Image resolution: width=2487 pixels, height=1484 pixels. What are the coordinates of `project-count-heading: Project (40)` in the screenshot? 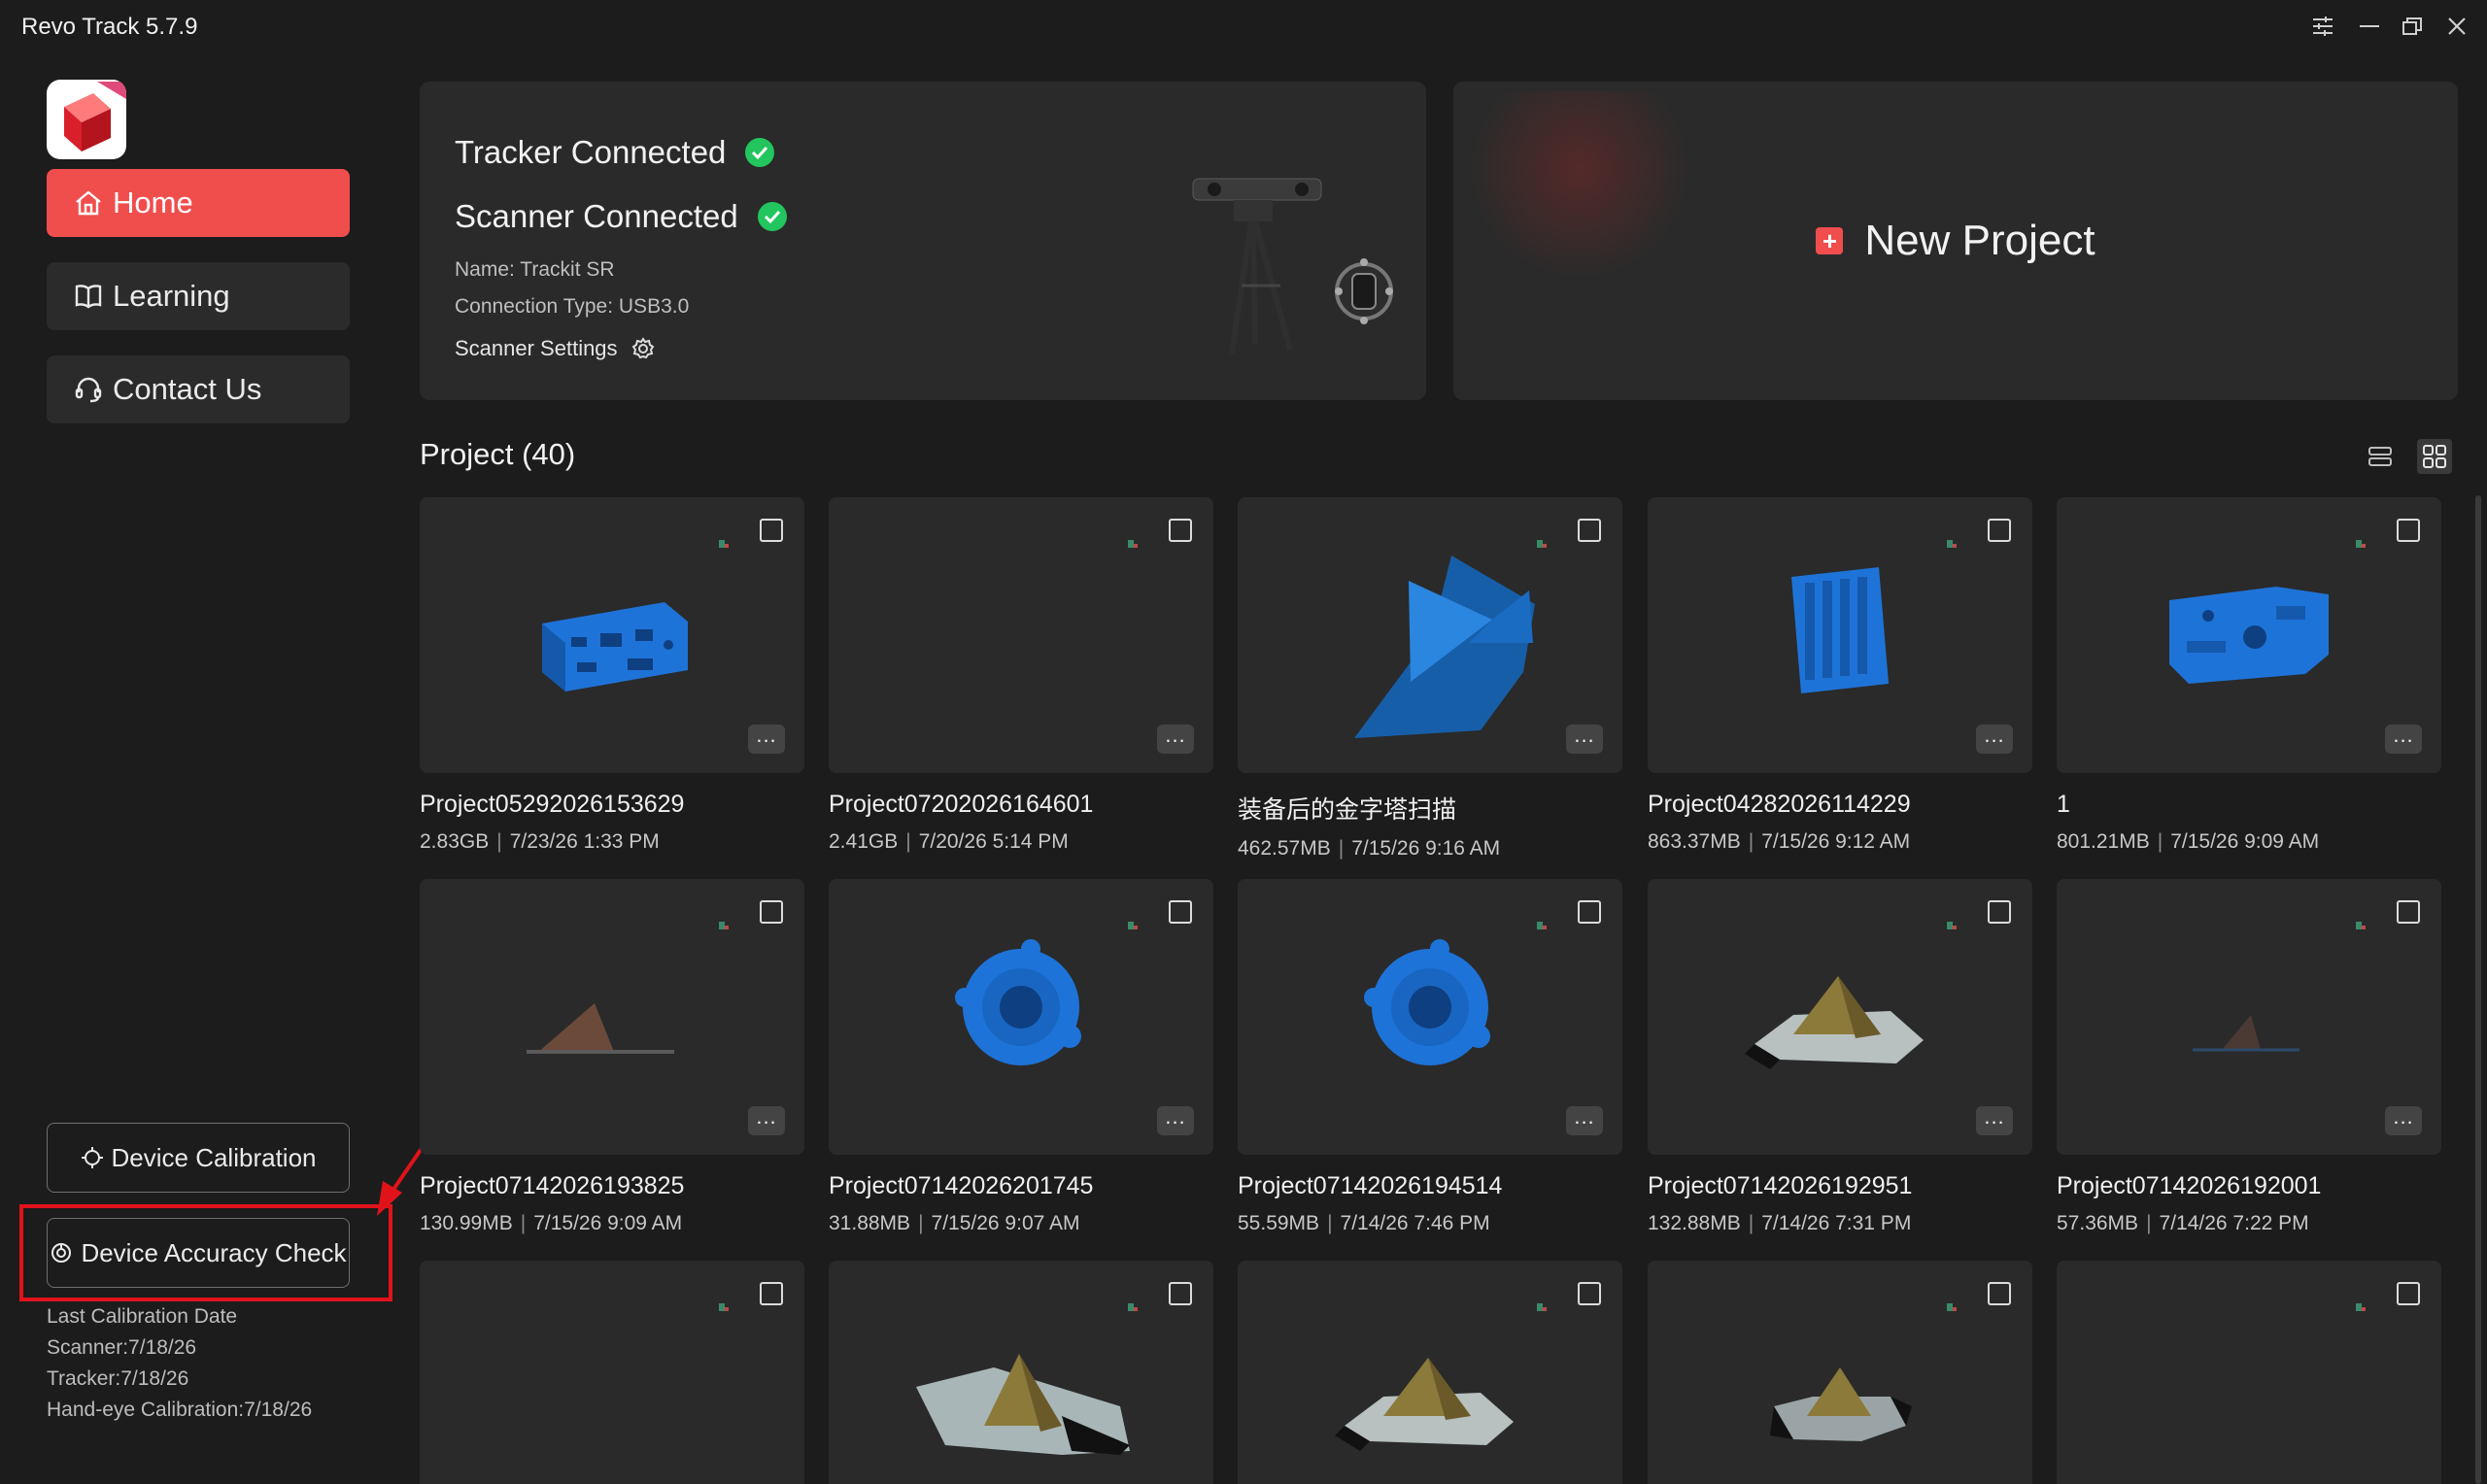 It's located at (498, 454).